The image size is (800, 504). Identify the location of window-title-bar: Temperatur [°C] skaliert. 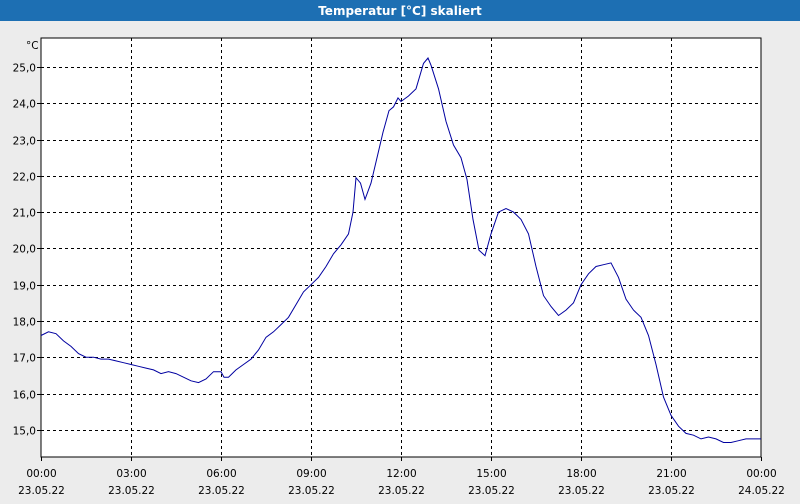
(400, 10).